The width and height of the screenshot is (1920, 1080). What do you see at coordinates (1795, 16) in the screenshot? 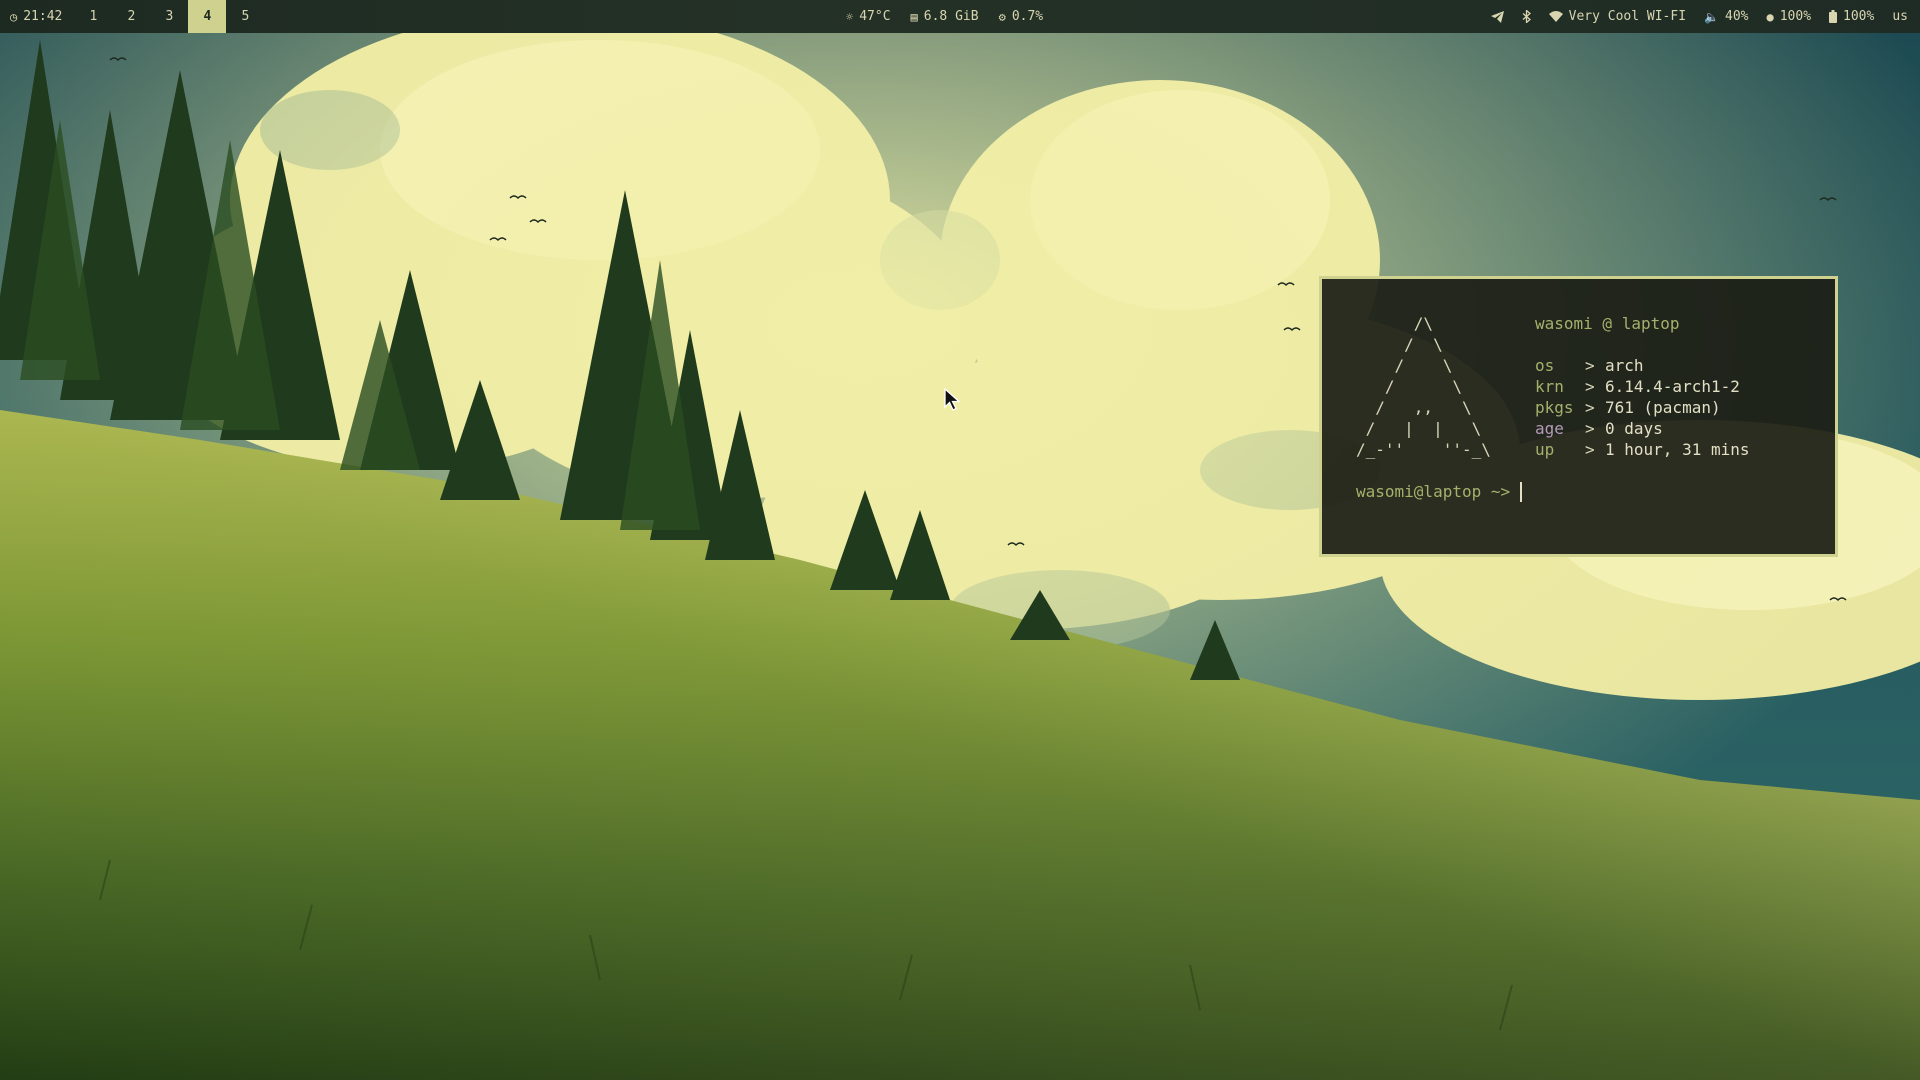
I see `brightness-value: 100%` at bounding box center [1795, 16].